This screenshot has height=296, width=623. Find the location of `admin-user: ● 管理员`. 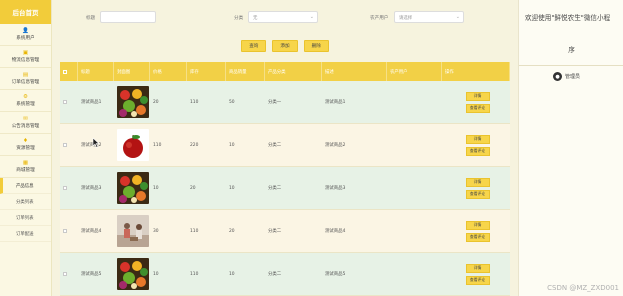

admin-user: ● 管理员 is located at coordinates (566, 76).